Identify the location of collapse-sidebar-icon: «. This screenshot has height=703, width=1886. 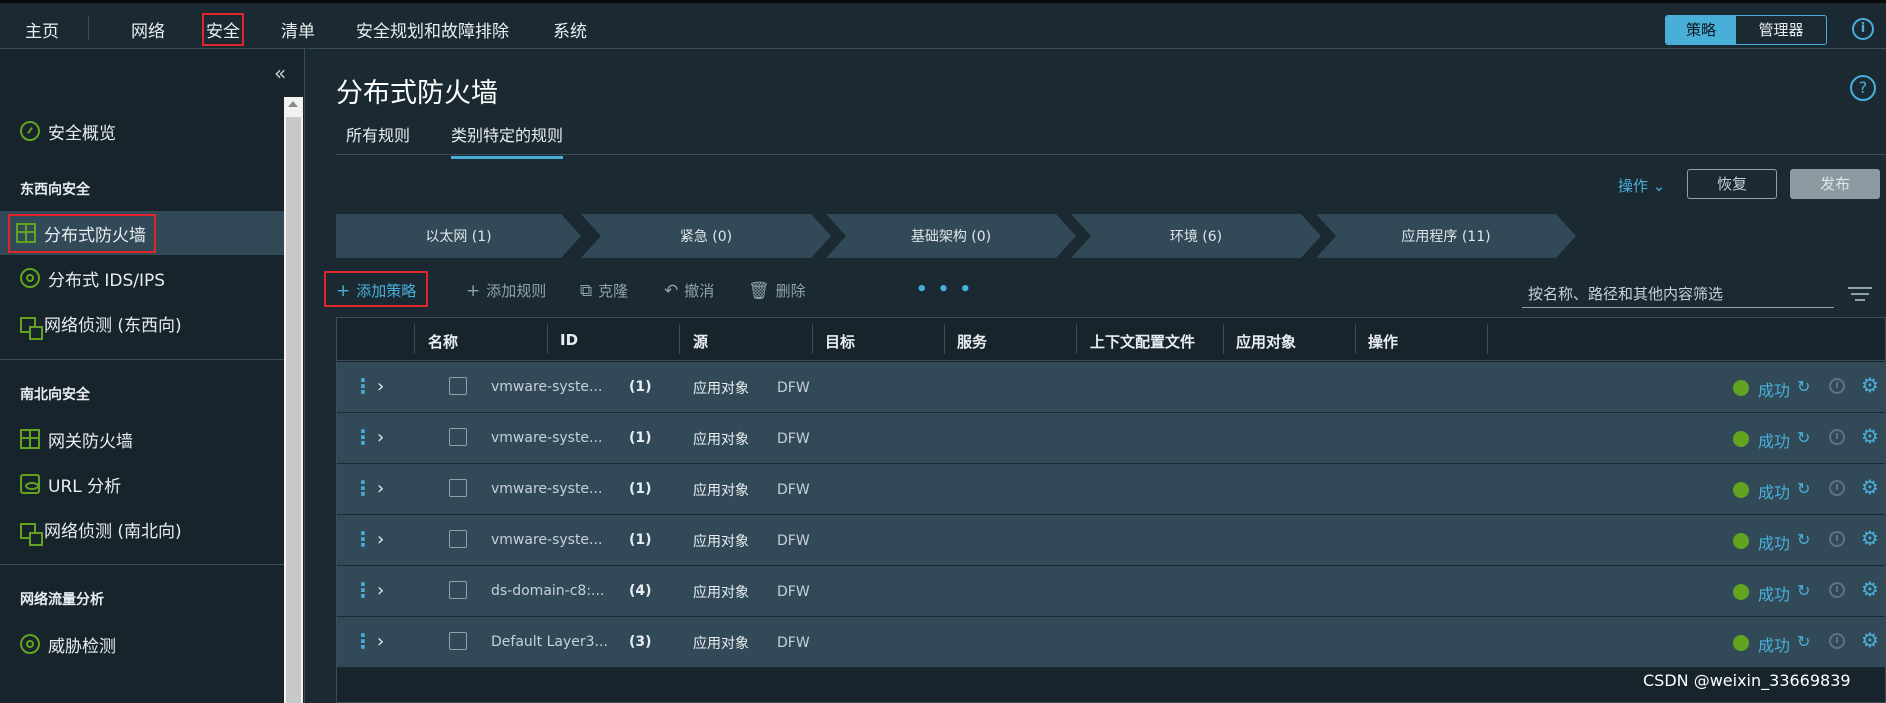
(280, 73).